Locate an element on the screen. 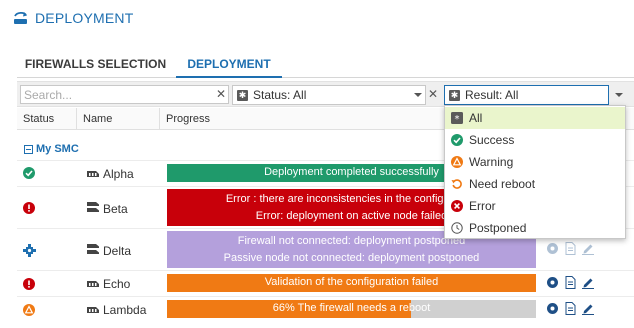 This screenshot has width=634, height=328. option-warning: Warning is located at coordinates (535, 162).